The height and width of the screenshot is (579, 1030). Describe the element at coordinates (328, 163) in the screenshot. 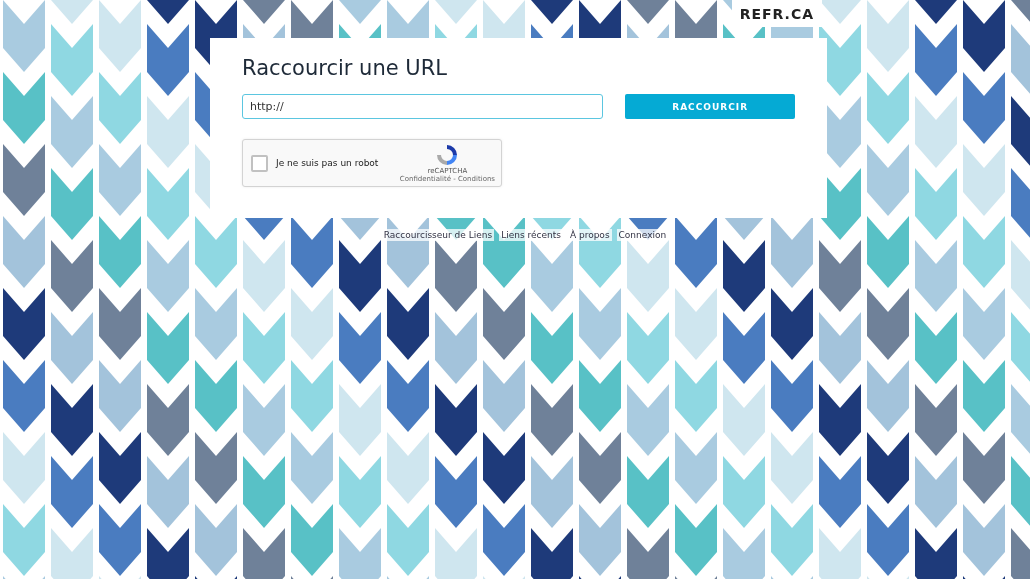

I see `captcha-label: Je ne suis pas un robot` at that location.